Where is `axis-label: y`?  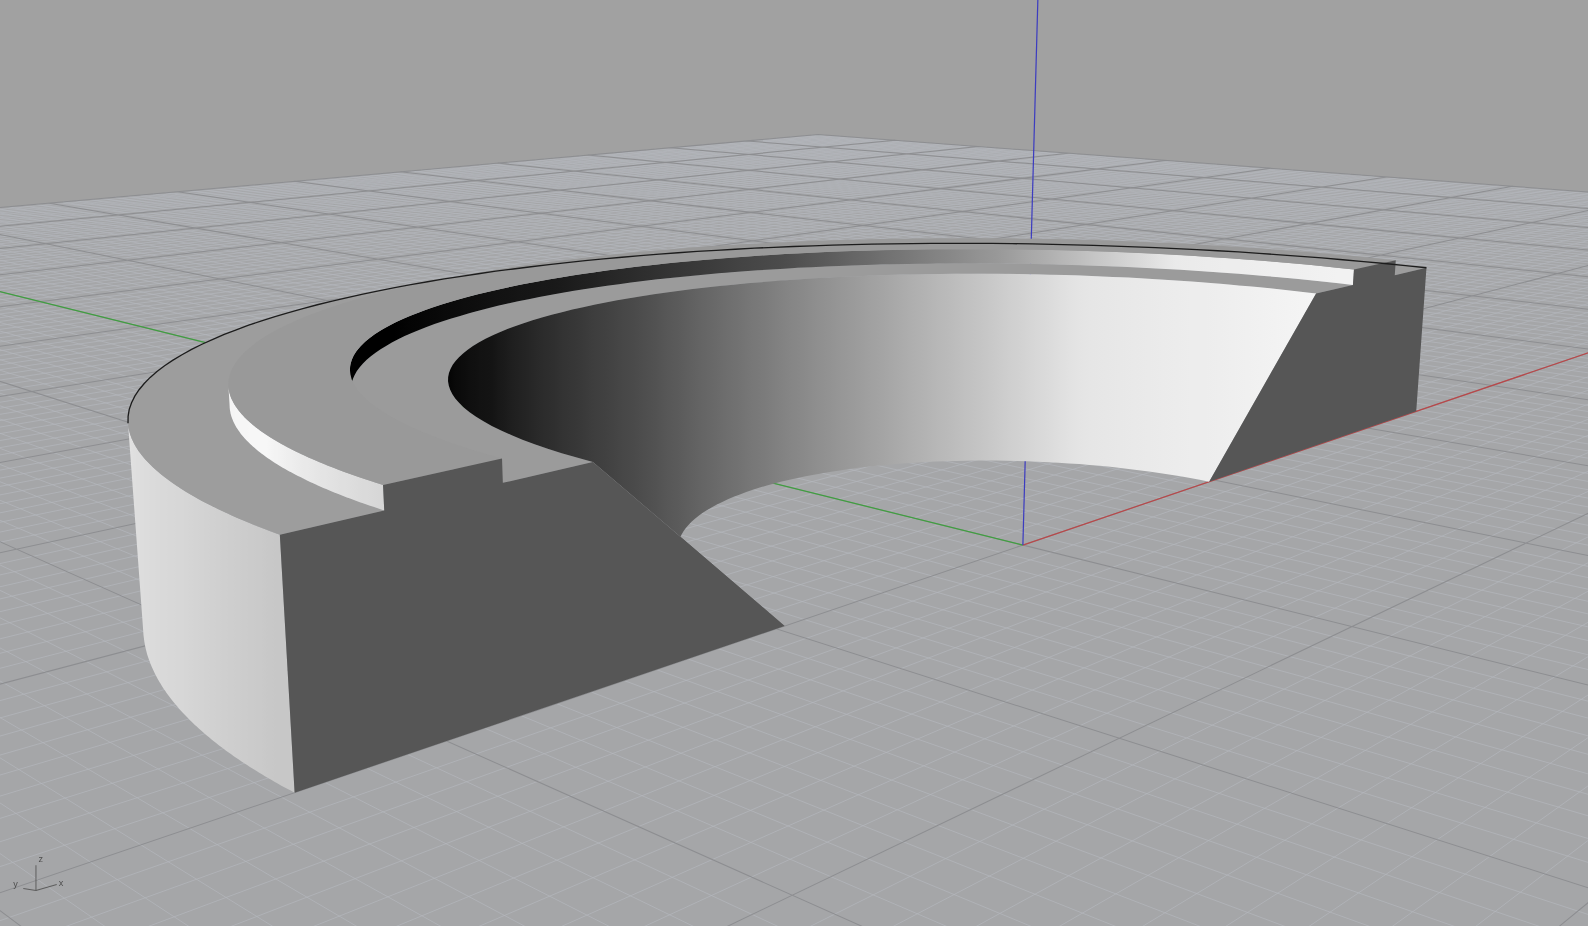
axis-label: y is located at coordinates (15, 884).